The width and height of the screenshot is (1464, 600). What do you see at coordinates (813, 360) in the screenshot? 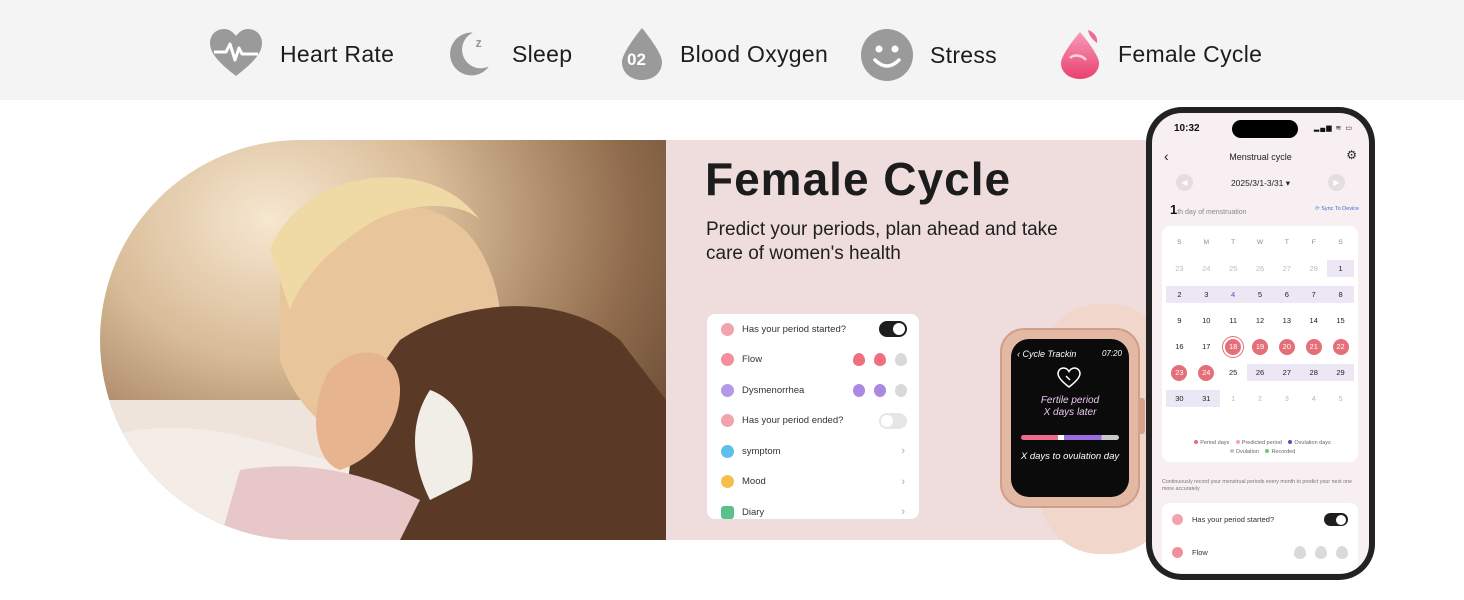
I see `flow-row: Flow` at bounding box center [813, 360].